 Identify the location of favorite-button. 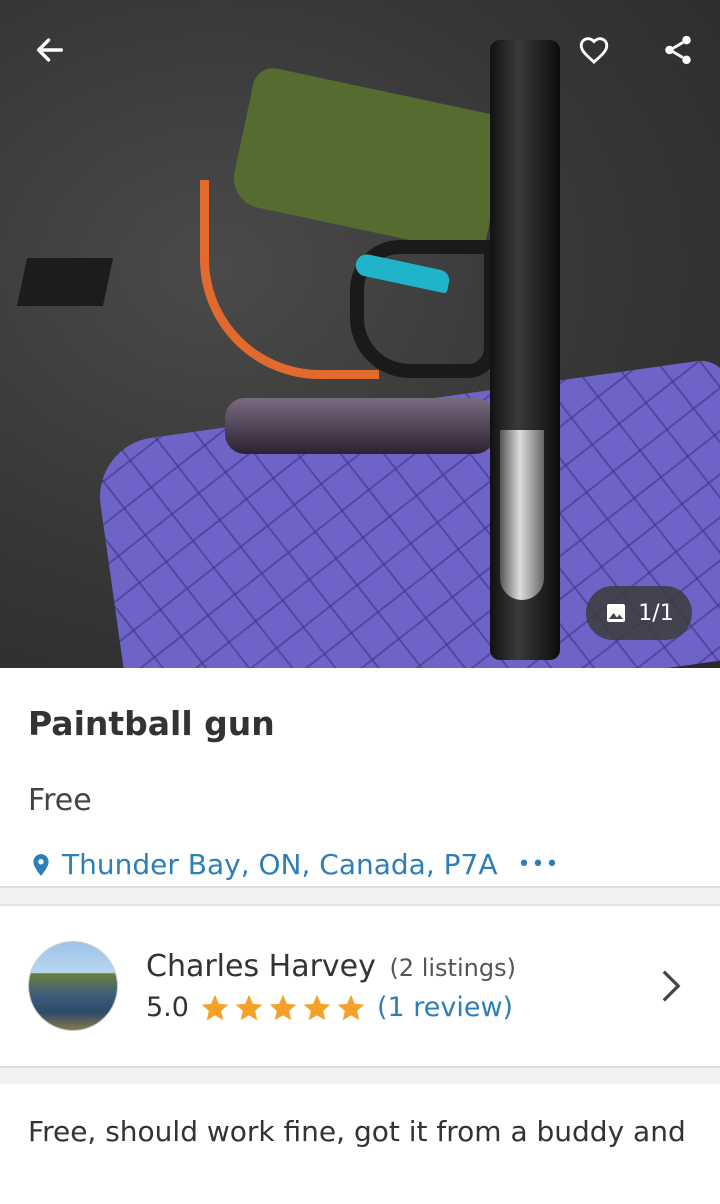
(594, 50).